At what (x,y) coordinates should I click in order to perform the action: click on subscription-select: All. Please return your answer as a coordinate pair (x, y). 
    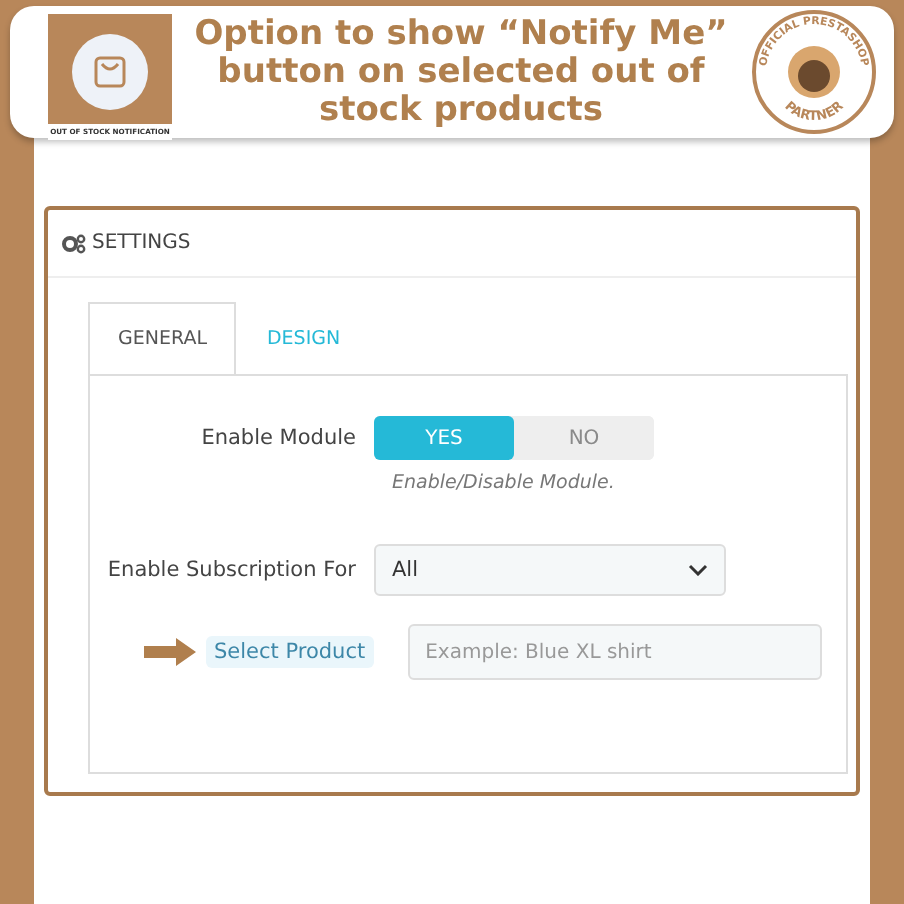
    Looking at the image, I should click on (550, 570).